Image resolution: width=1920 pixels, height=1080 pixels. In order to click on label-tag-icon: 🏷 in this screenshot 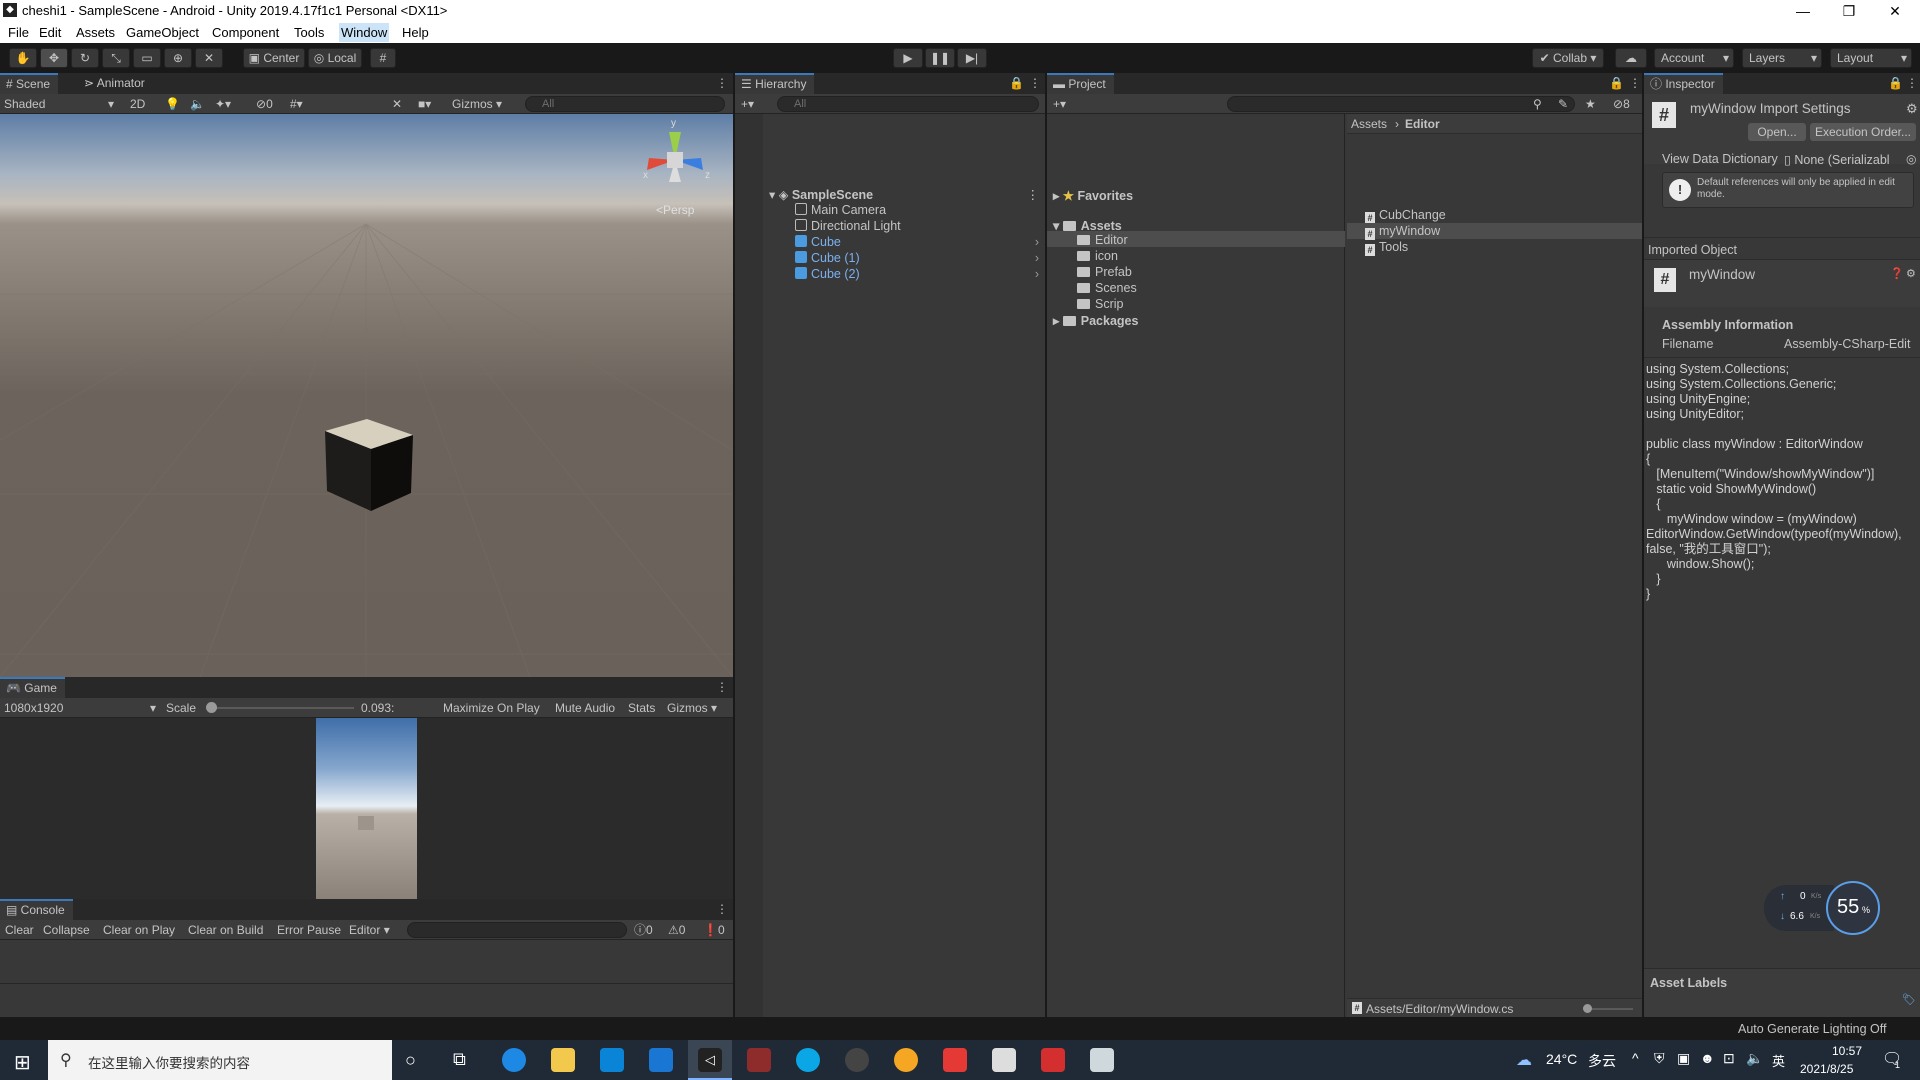, I will do `click(1909, 999)`.